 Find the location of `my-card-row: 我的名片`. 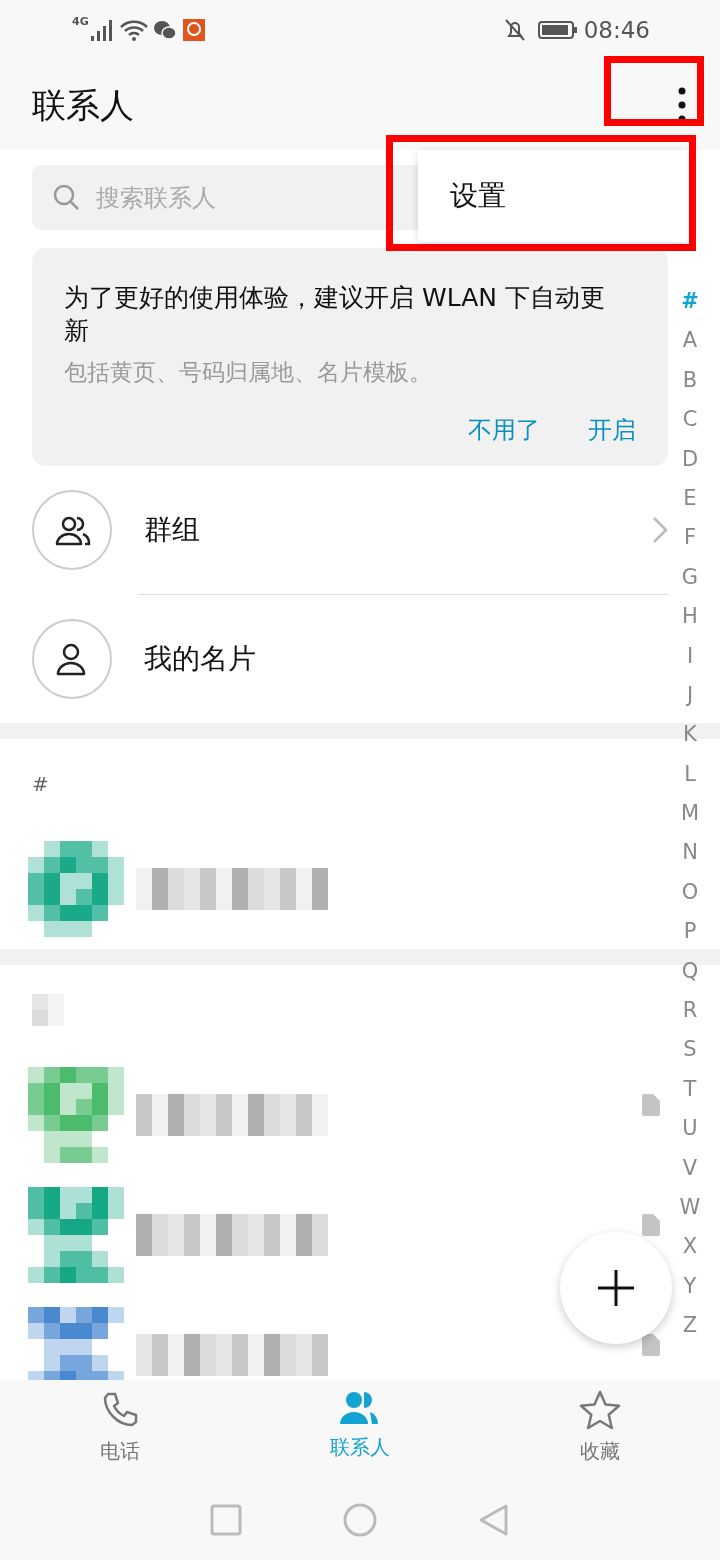

my-card-row: 我的名片 is located at coordinates (334, 658).